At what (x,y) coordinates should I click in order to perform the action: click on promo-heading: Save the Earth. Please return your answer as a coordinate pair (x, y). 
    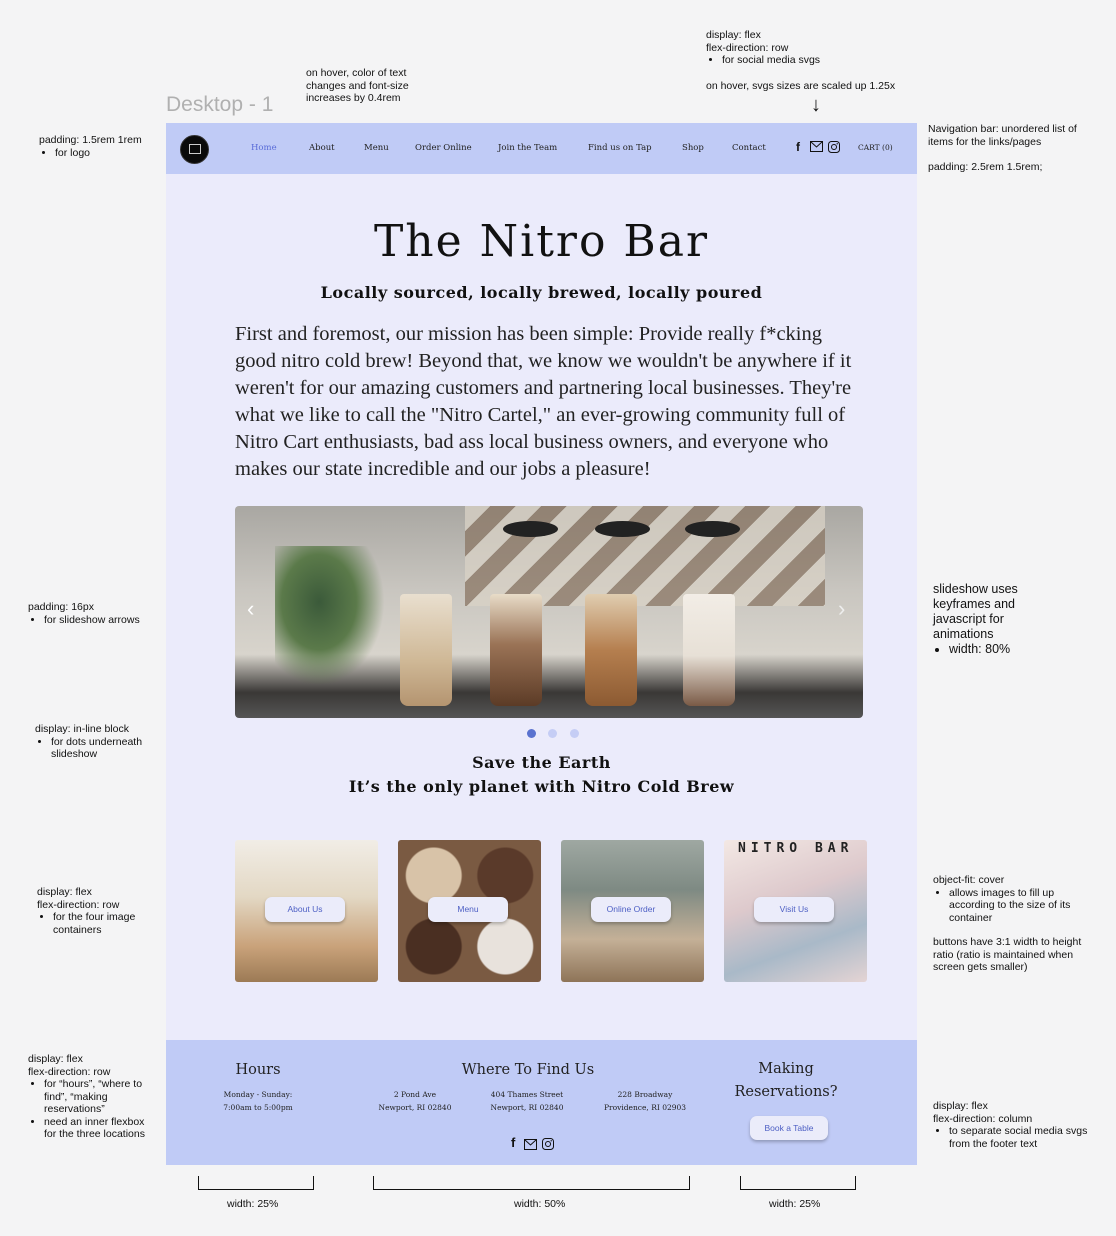
    Looking at the image, I should click on (541, 762).